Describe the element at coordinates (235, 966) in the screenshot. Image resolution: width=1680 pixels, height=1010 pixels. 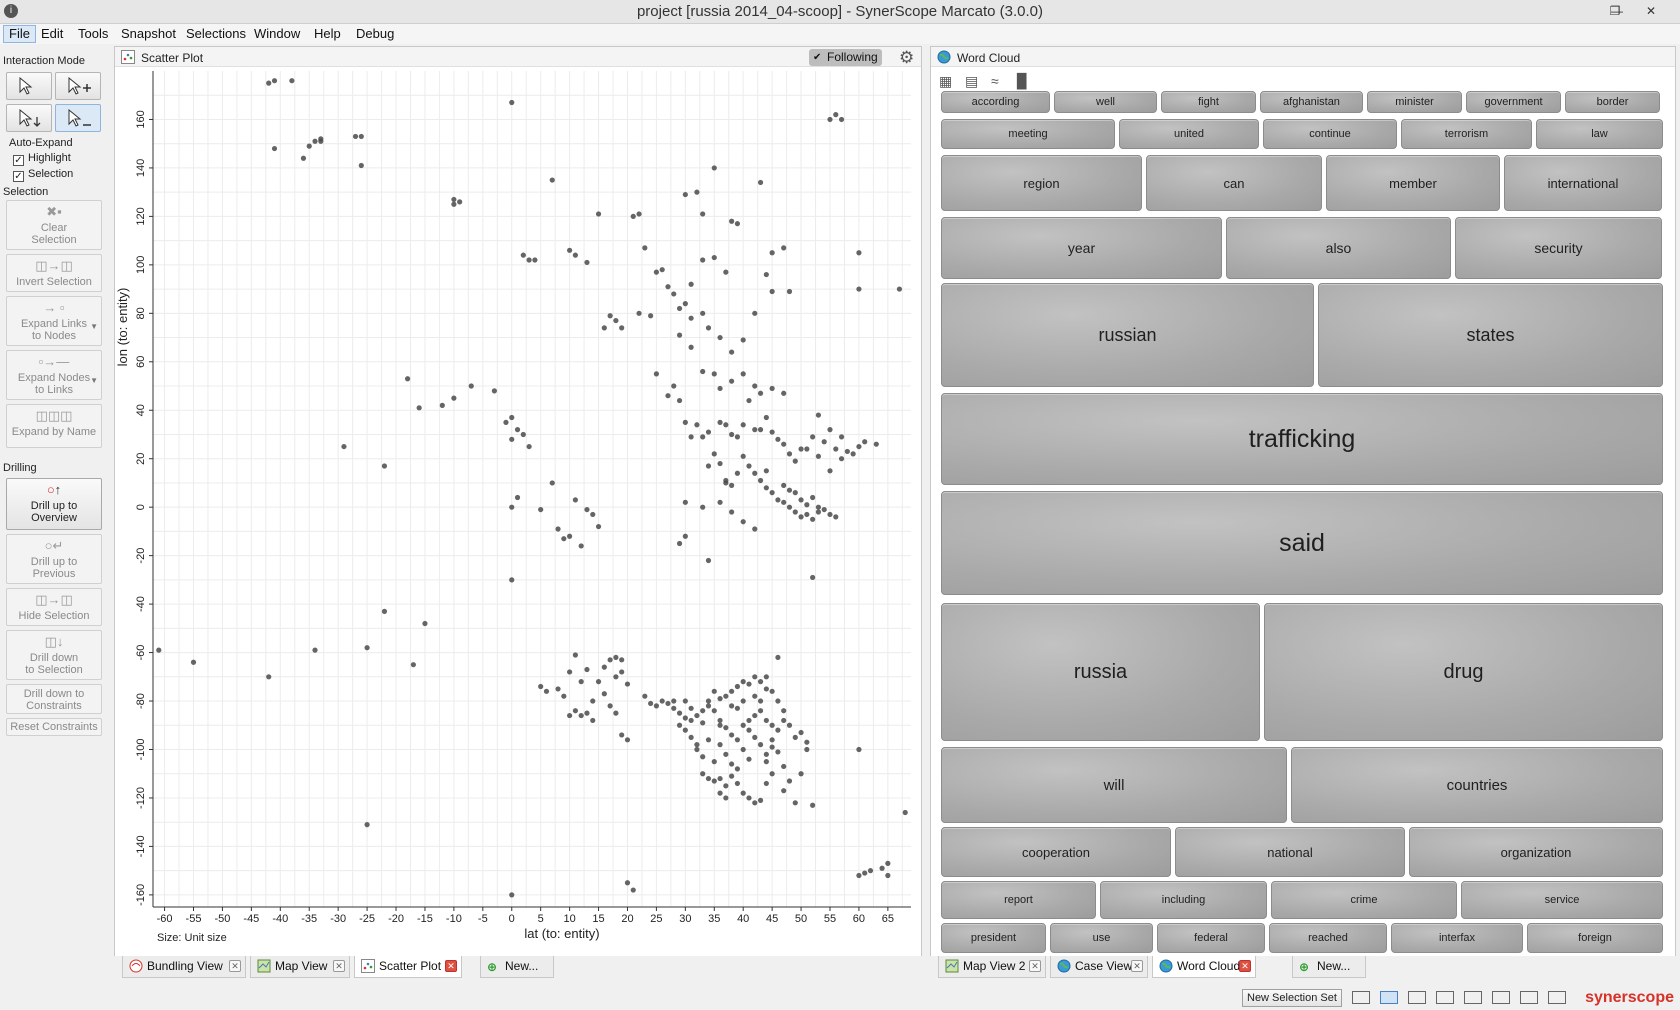
I see `close-icon: ✕` at that location.